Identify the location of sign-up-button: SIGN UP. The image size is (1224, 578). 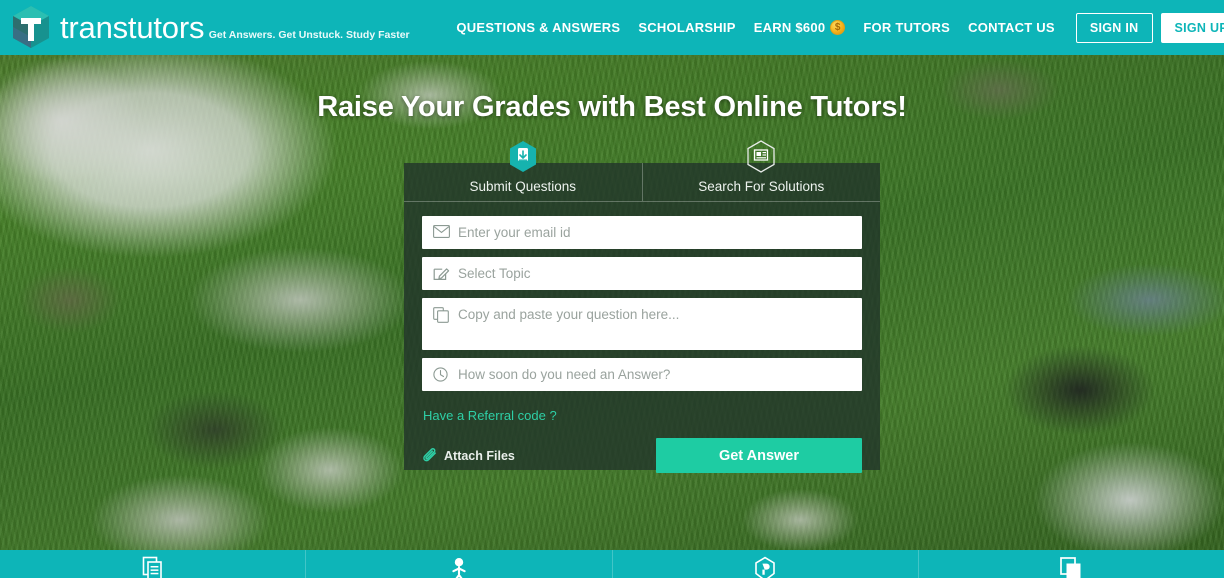
(1192, 27).